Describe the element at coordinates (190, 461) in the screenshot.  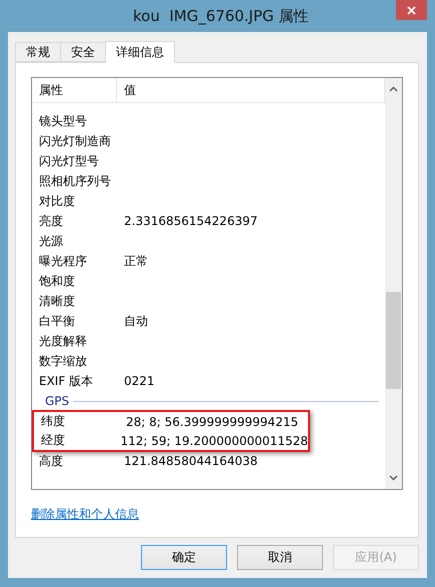
I see `property-value: 121.84858044164038` at that location.